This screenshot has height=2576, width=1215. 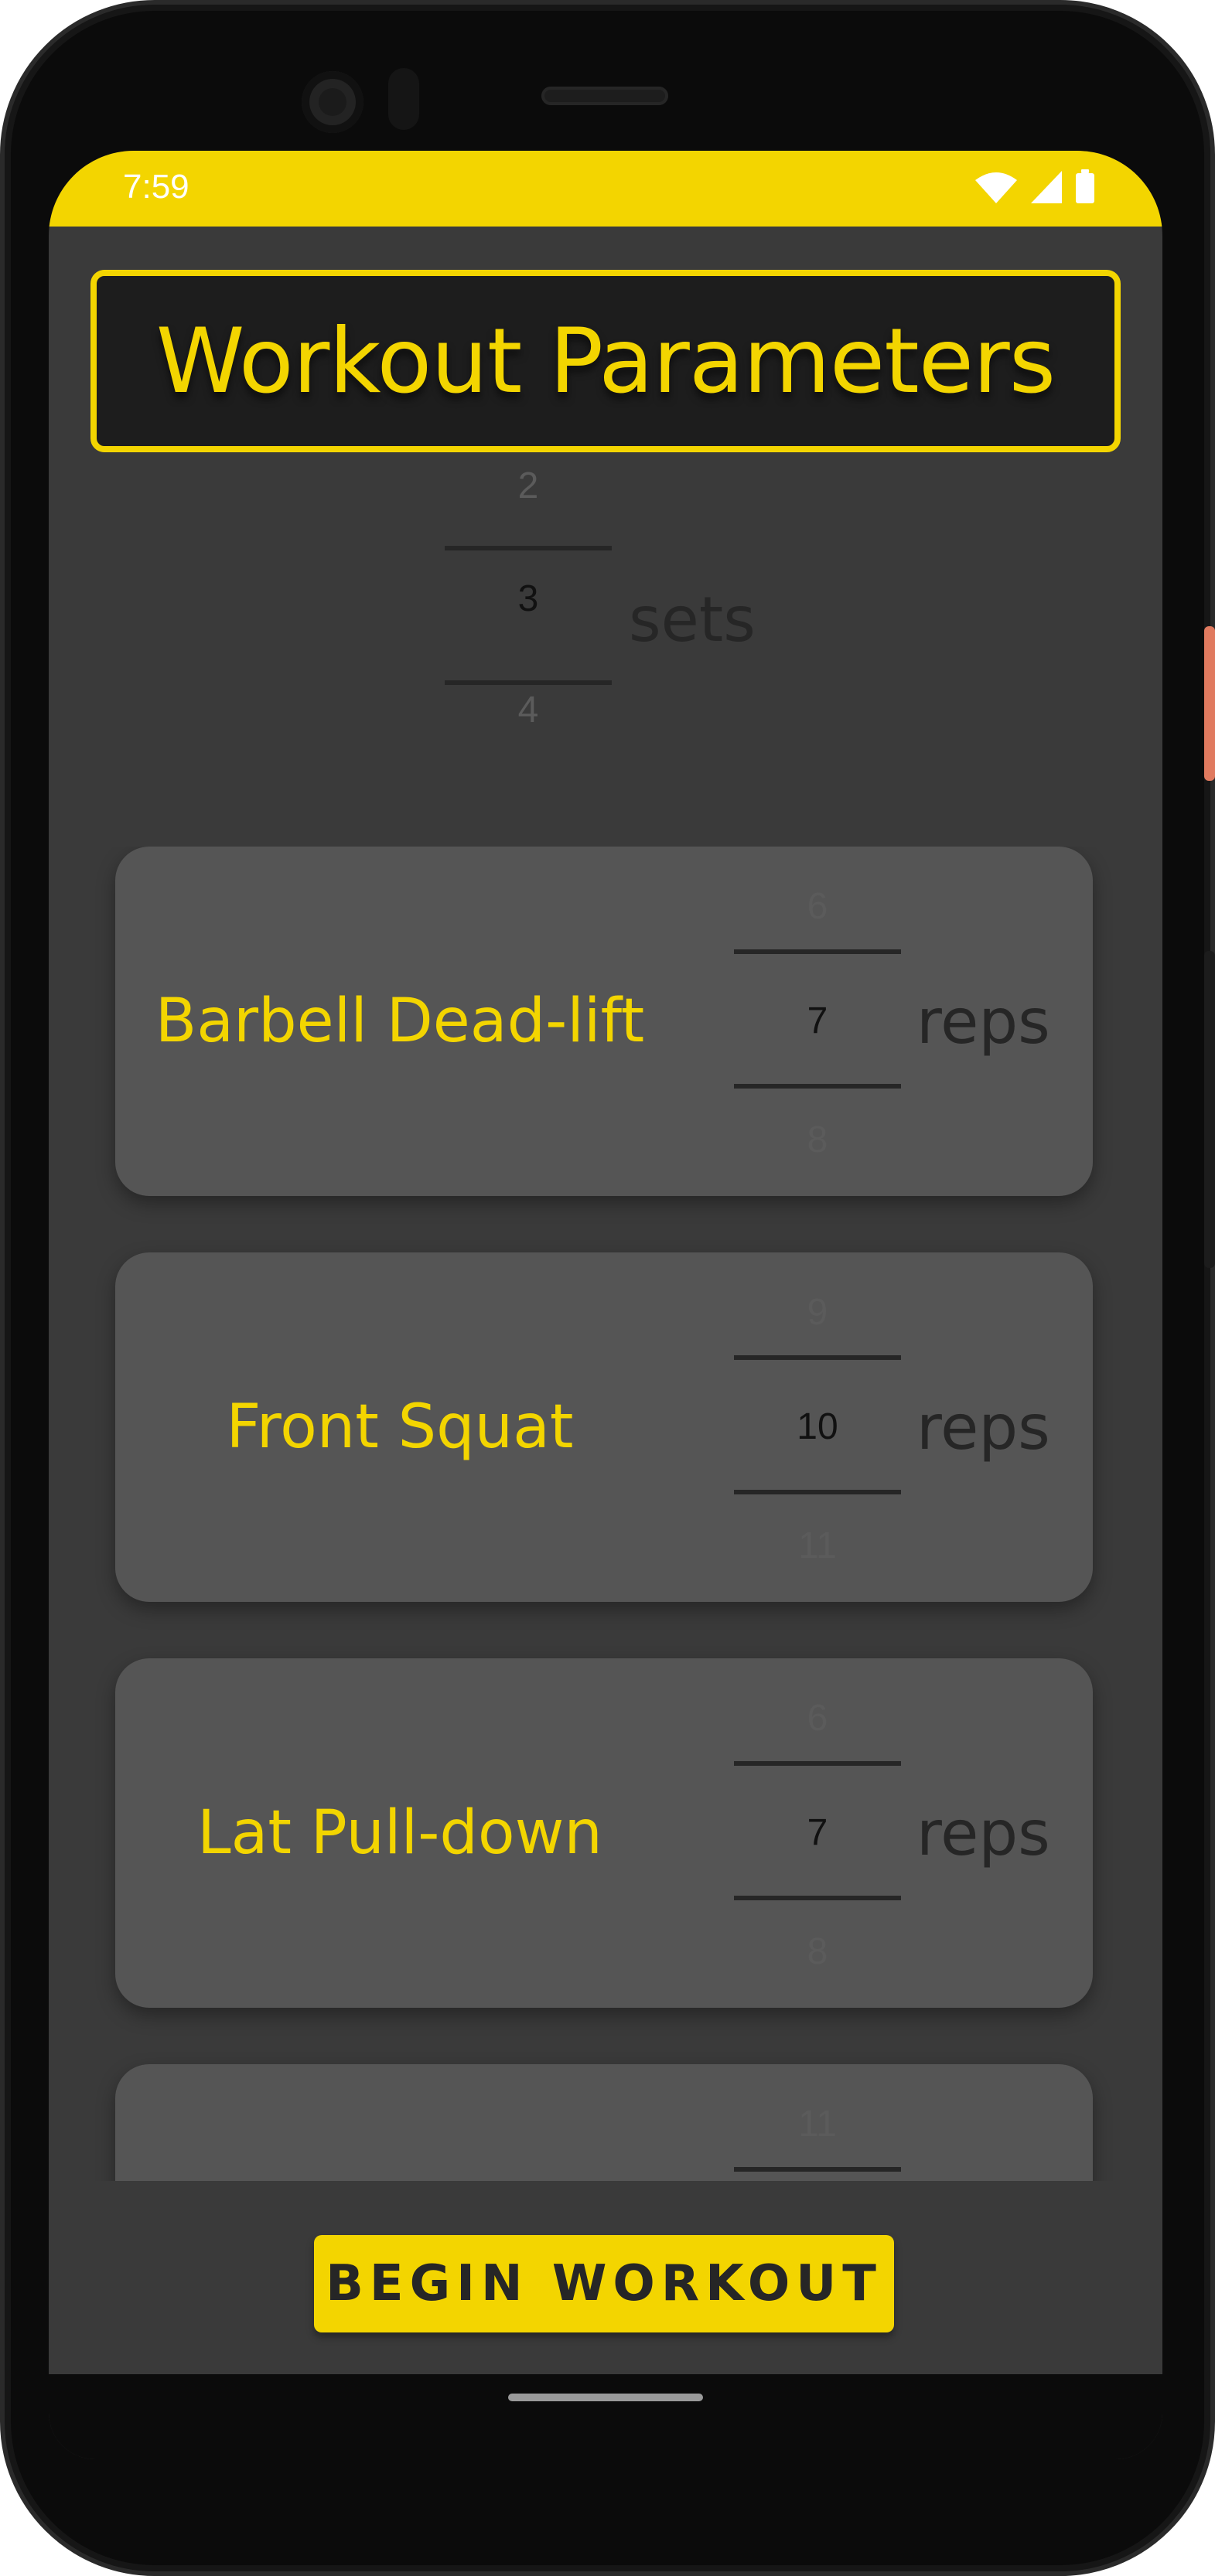 What do you see at coordinates (528, 485) in the screenshot?
I see `picker-value-above: 2` at bounding box center [528, 485].